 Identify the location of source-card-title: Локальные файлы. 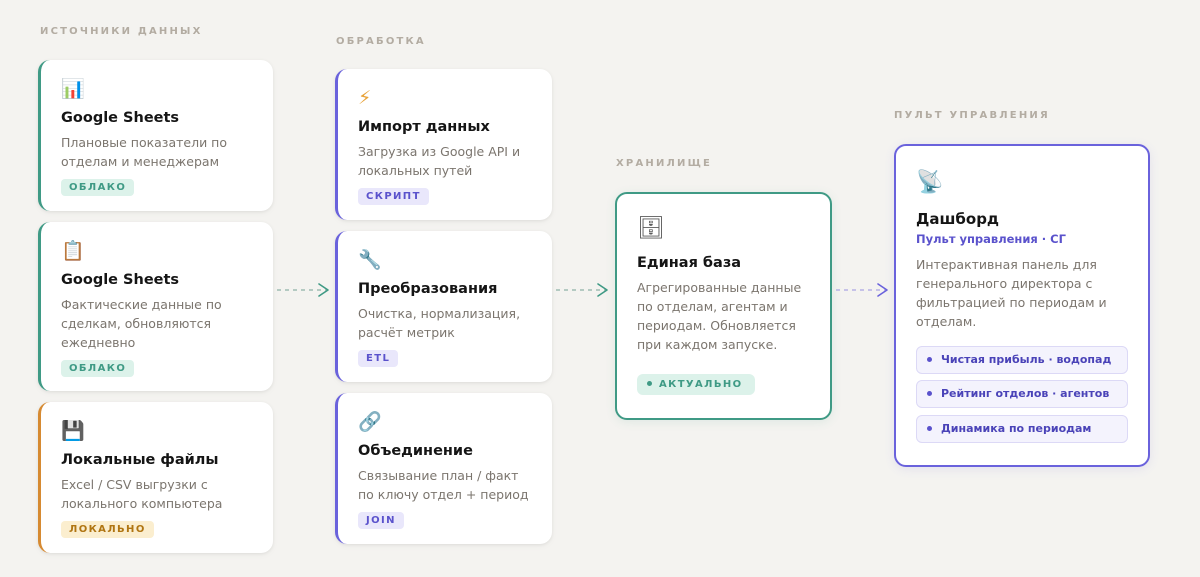
(140, 460).